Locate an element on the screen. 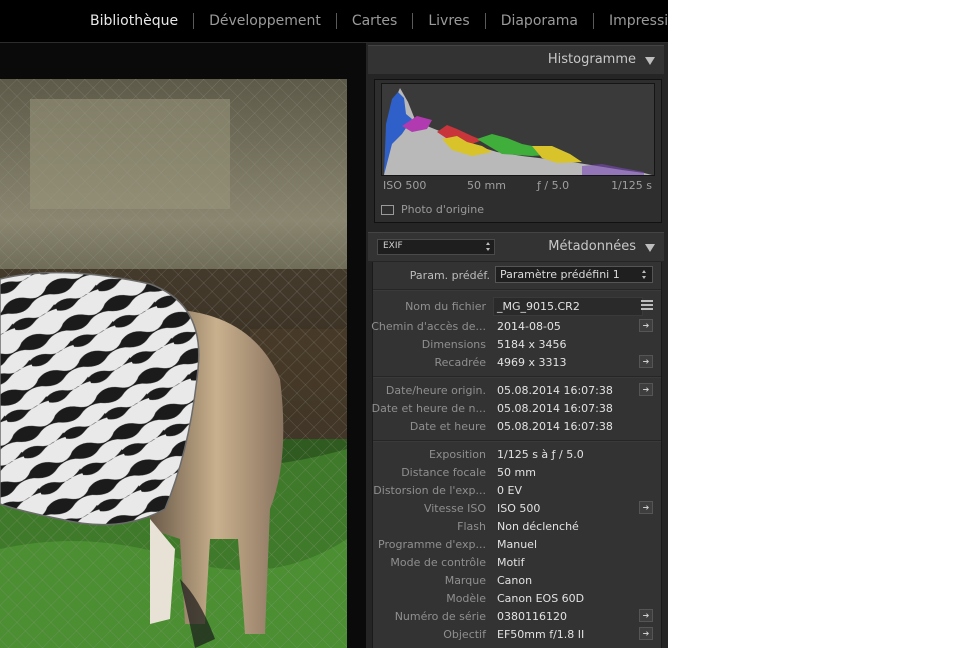 This screenshot has height=648, width=960. histogram-header: Histogramme is located at coordinates (516, 59).